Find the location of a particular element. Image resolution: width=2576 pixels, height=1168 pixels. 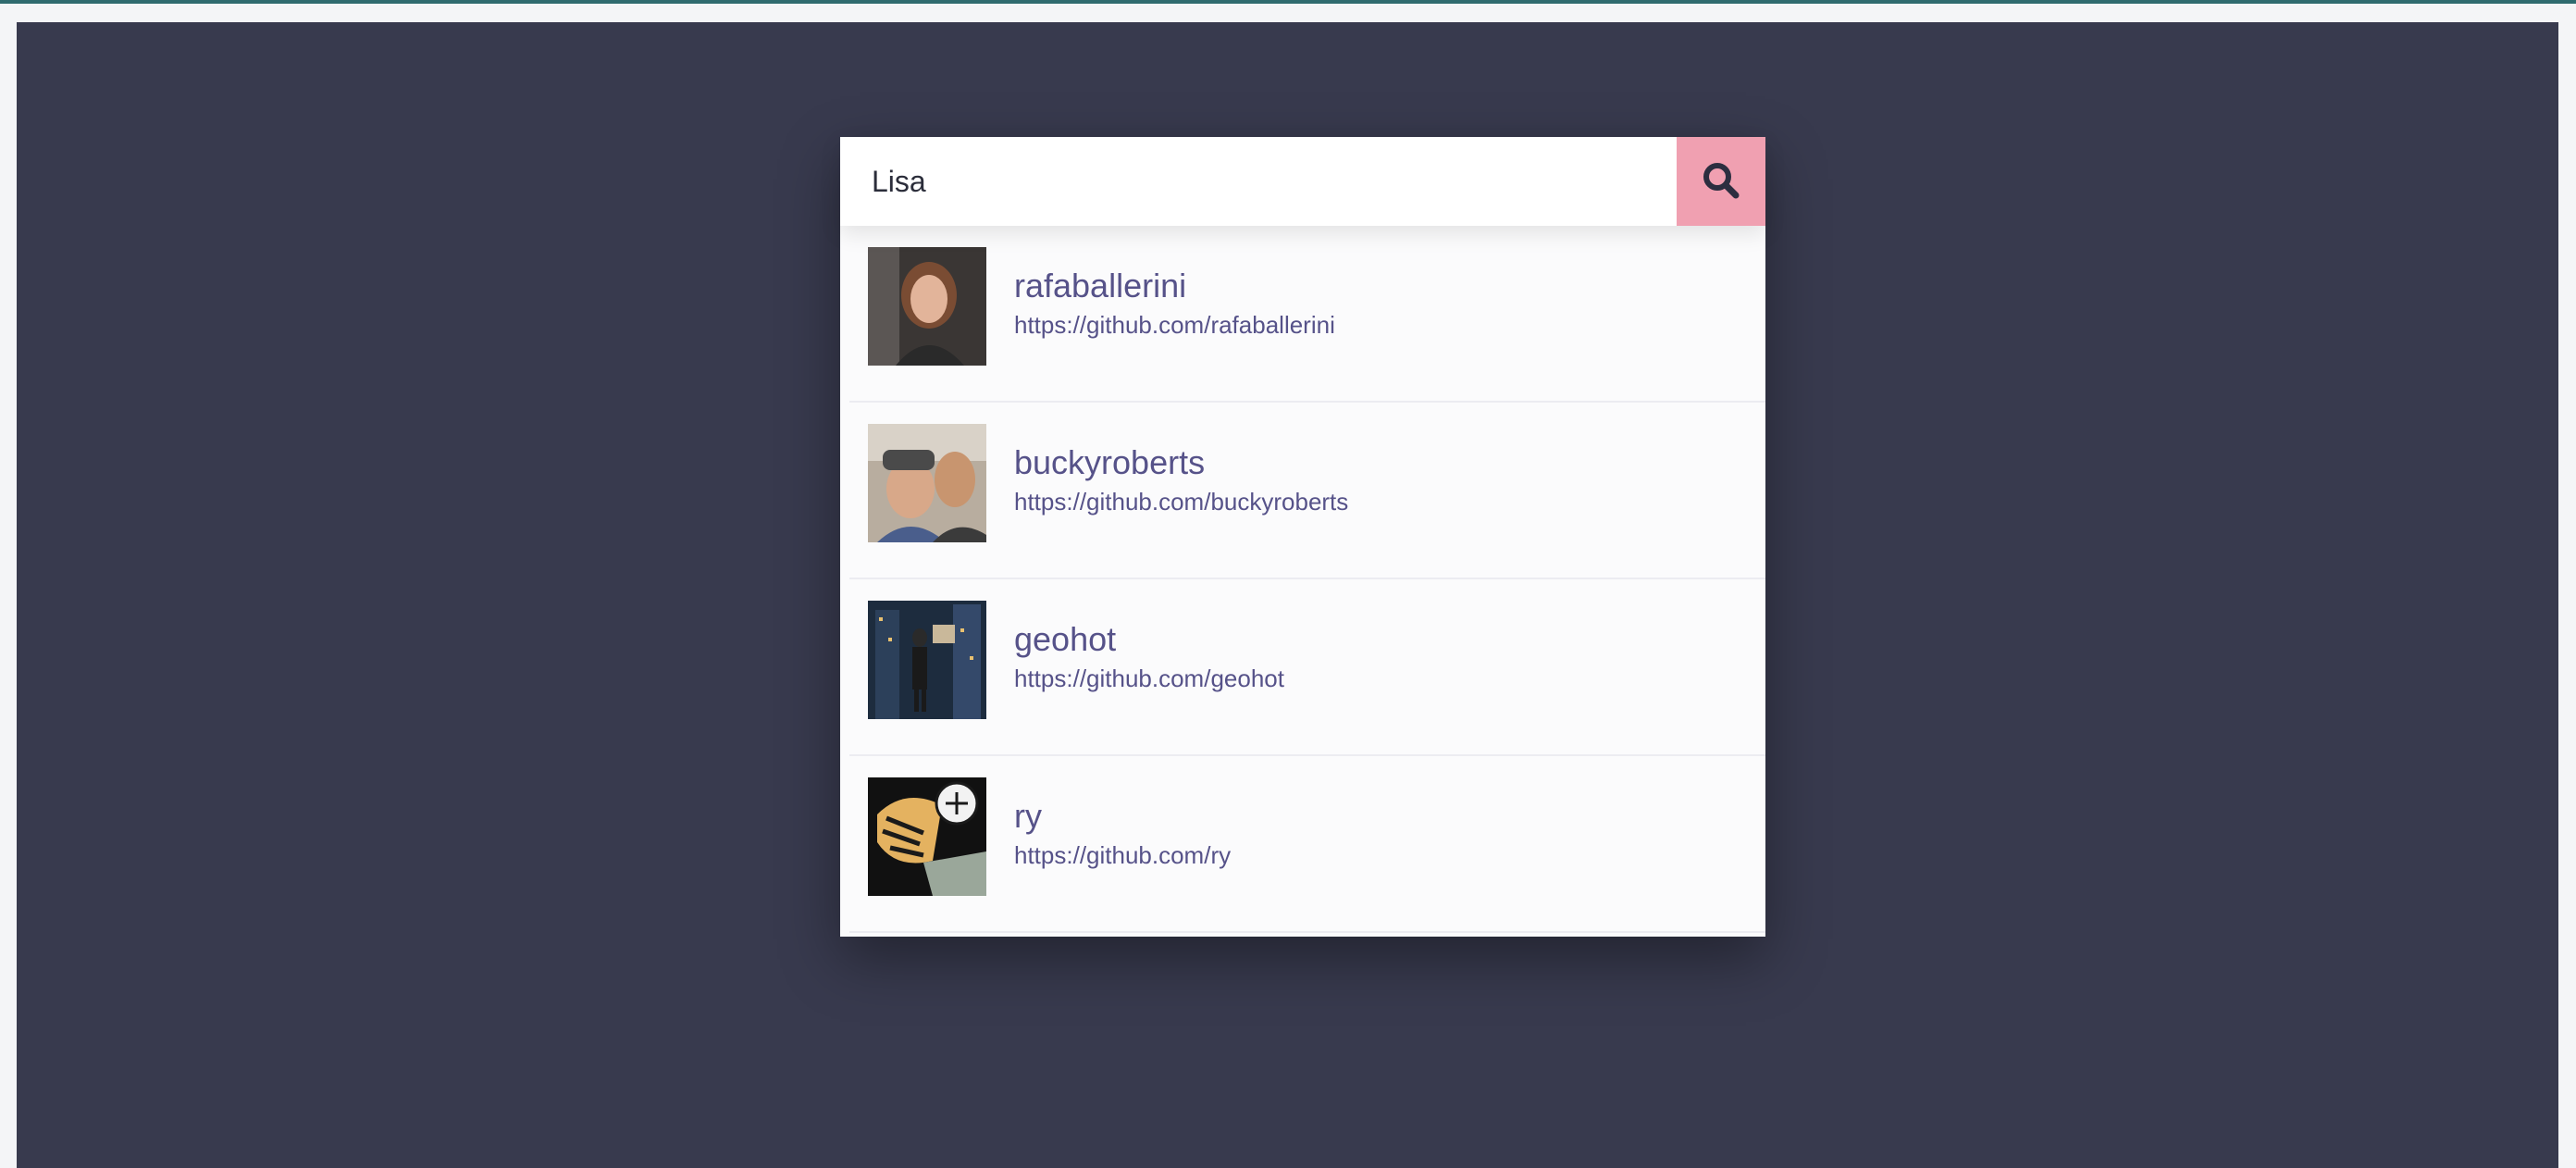

result-url: https://github.com/buckyroberts is located at coordinates (1181, 502).